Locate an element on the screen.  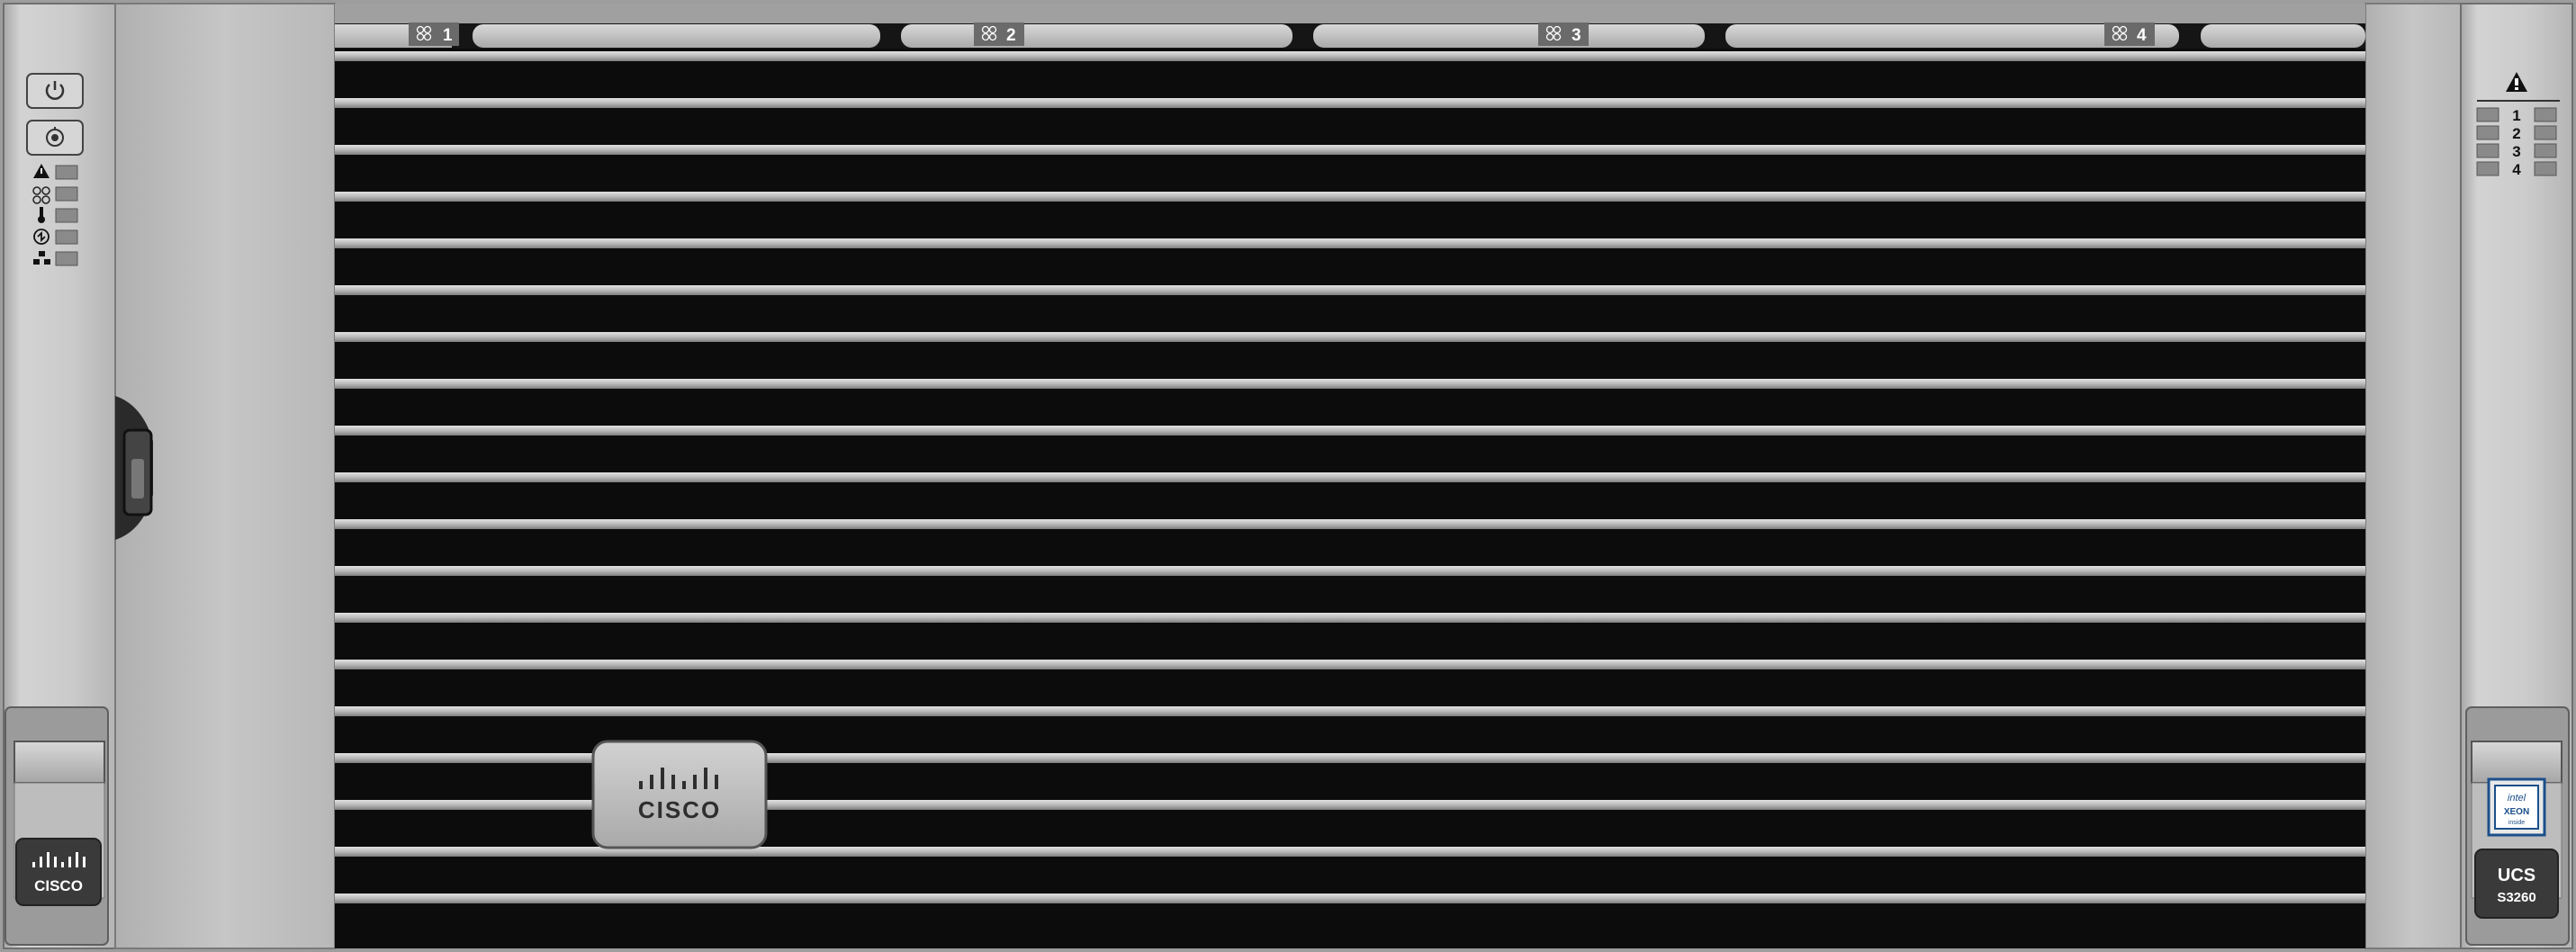
model-name-line2: S3260 is located at coordinates (2516, 897).